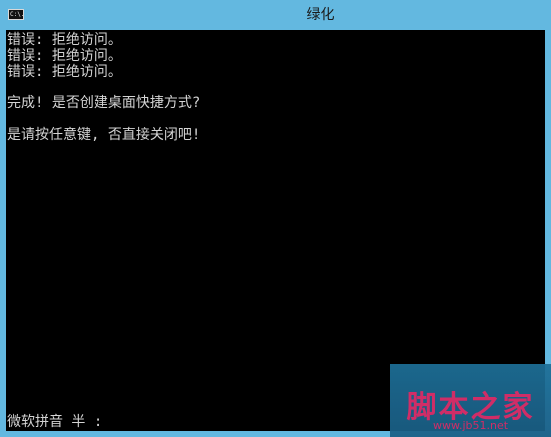  What do you see at coordinates (104, 135) in the screenshot?
I see `console-line: 是请按任意键, 否直接关闭吧!` at bounding box center [104, 135].